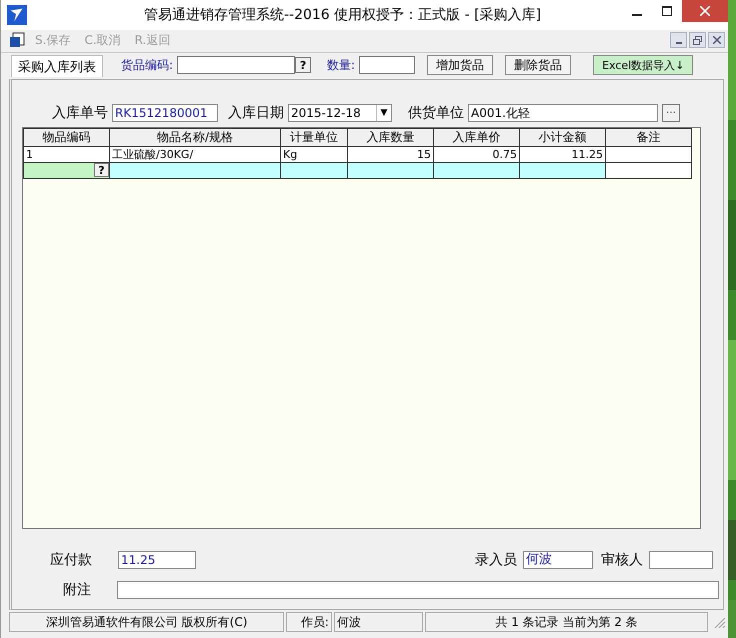 This screenshot has height=638, width=736. What do you see at coordinates (563, 137) in the screenshot?
I see `column-header: 小计金额` at bounding box center [563, 137].